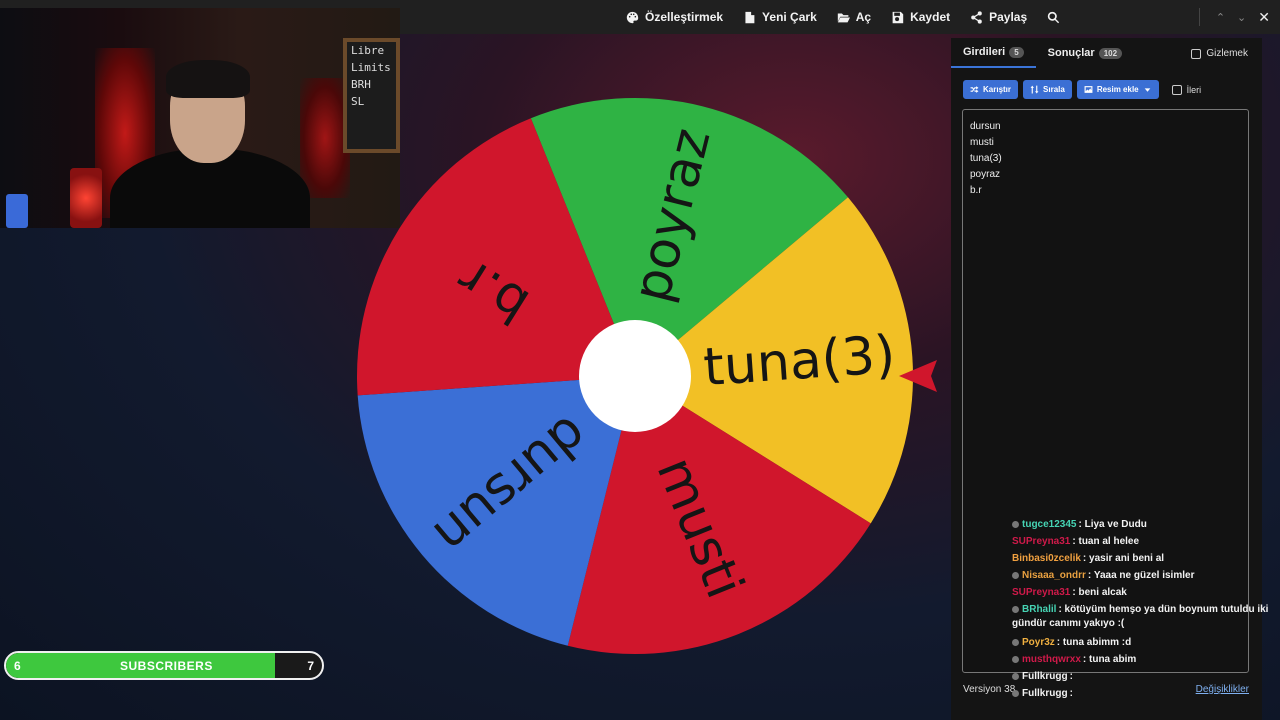  Describe the element at coordinates (1146, 642) in the screenshot. I see `chat-message: Poyr3z: tuna abimm :d` at that location.